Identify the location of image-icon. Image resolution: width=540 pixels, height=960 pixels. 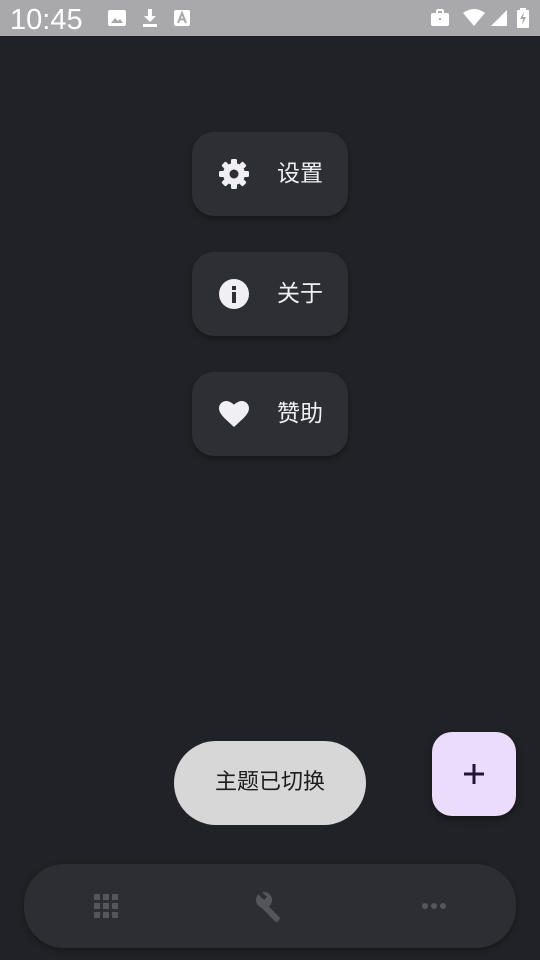
(117, 18).